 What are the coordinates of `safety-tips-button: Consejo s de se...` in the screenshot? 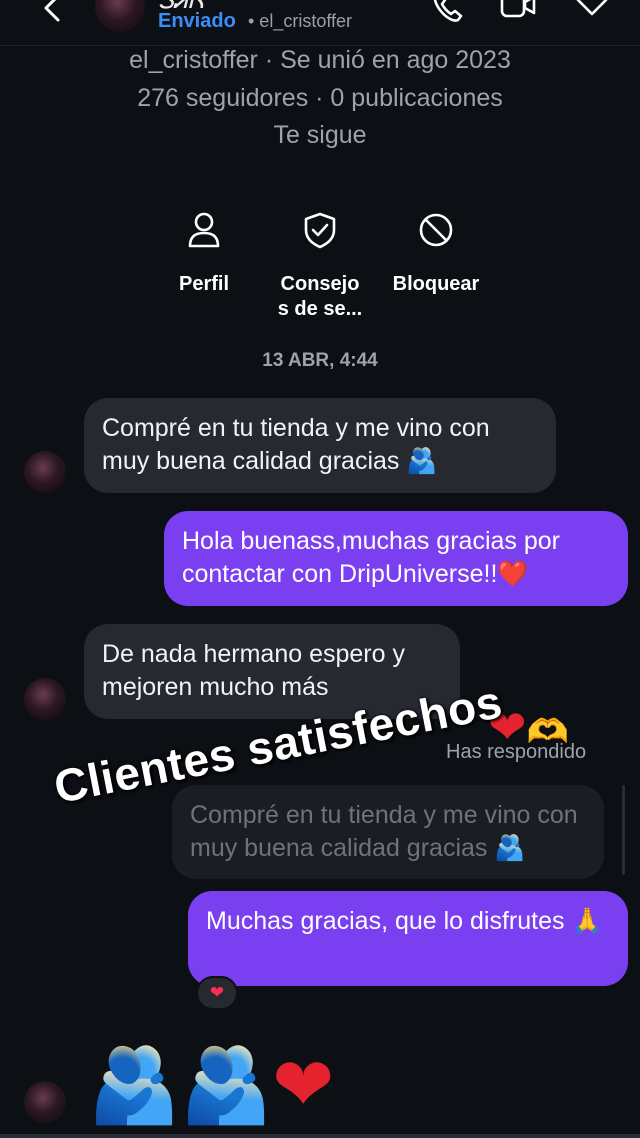 It's located at (320, 265).